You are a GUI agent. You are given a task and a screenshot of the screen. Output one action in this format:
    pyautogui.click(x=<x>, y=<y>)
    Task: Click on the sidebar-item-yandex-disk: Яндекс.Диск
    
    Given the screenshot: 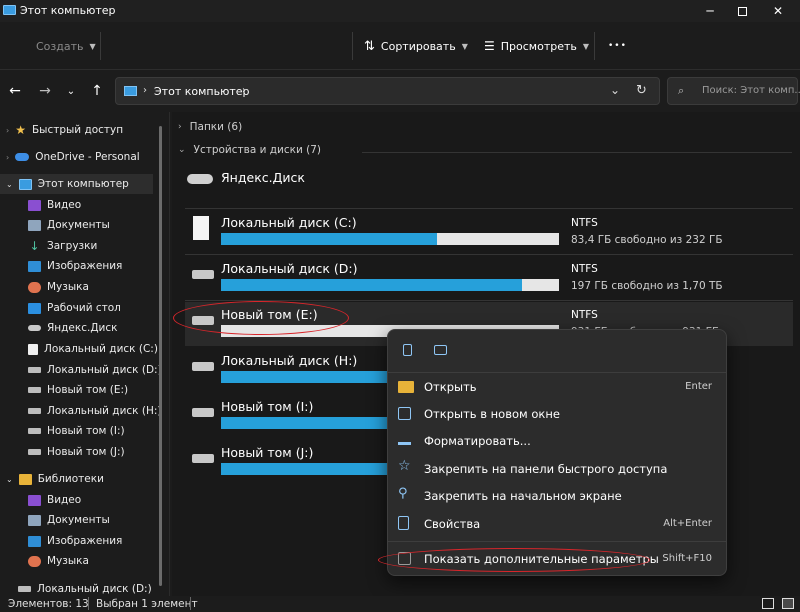 What is the action you would take?
    pyautogui.click(x=72, y=328)
    